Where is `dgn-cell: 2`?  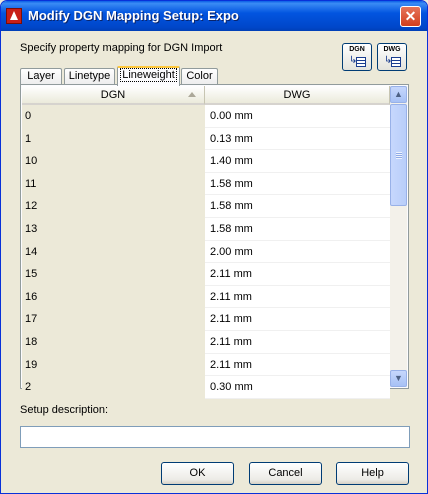 dgn-cell: 2 is located at coordinates (113, 387).